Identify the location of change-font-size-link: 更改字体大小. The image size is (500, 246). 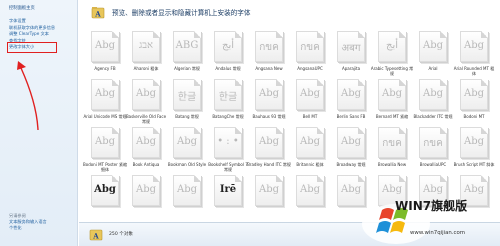
(32, 47).